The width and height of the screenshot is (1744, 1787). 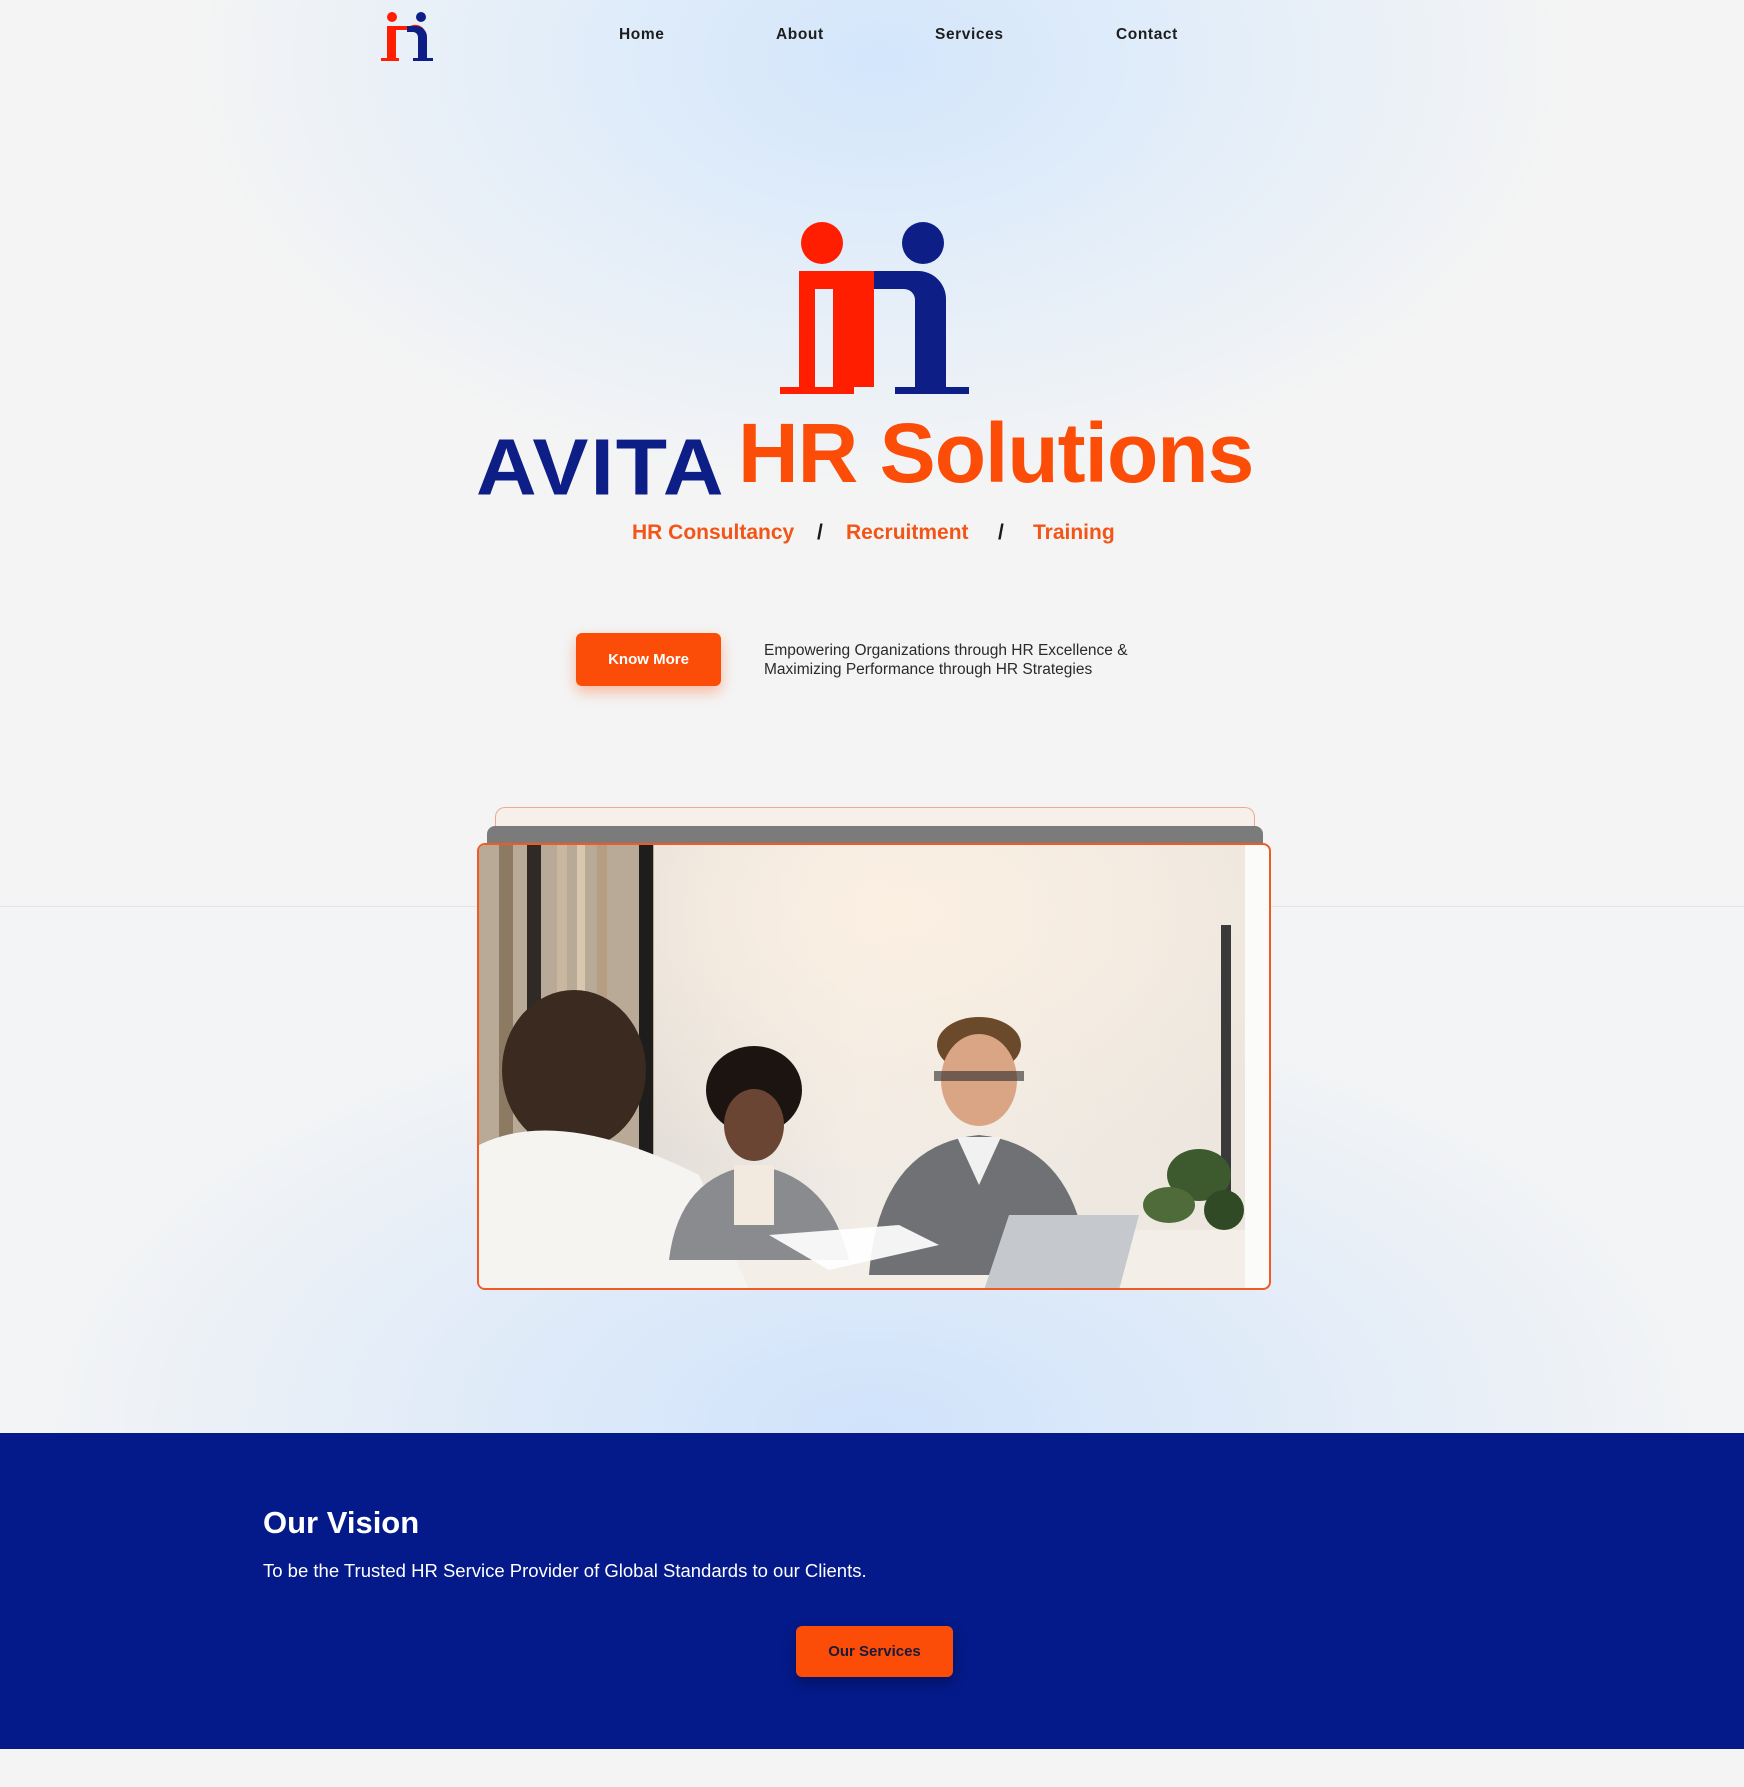 I want to click on tag-hr-consultancy: HR Consultancy, so click(x=713, y=532).